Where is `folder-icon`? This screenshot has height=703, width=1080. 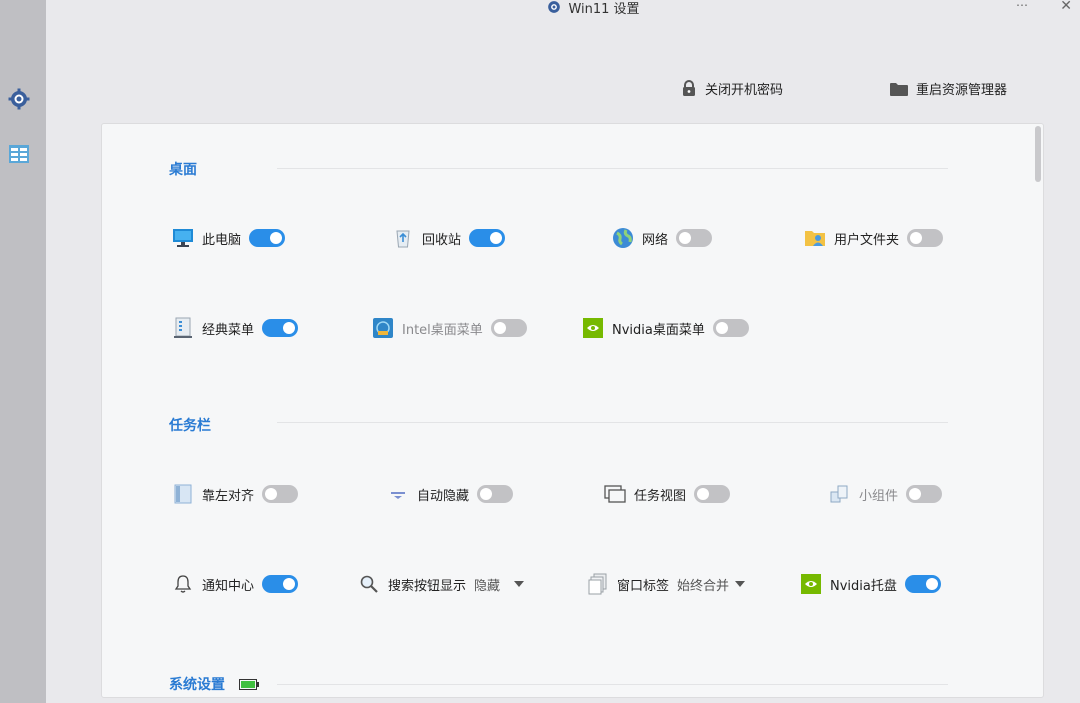
folder-icon is located at coordinates (899, 89).